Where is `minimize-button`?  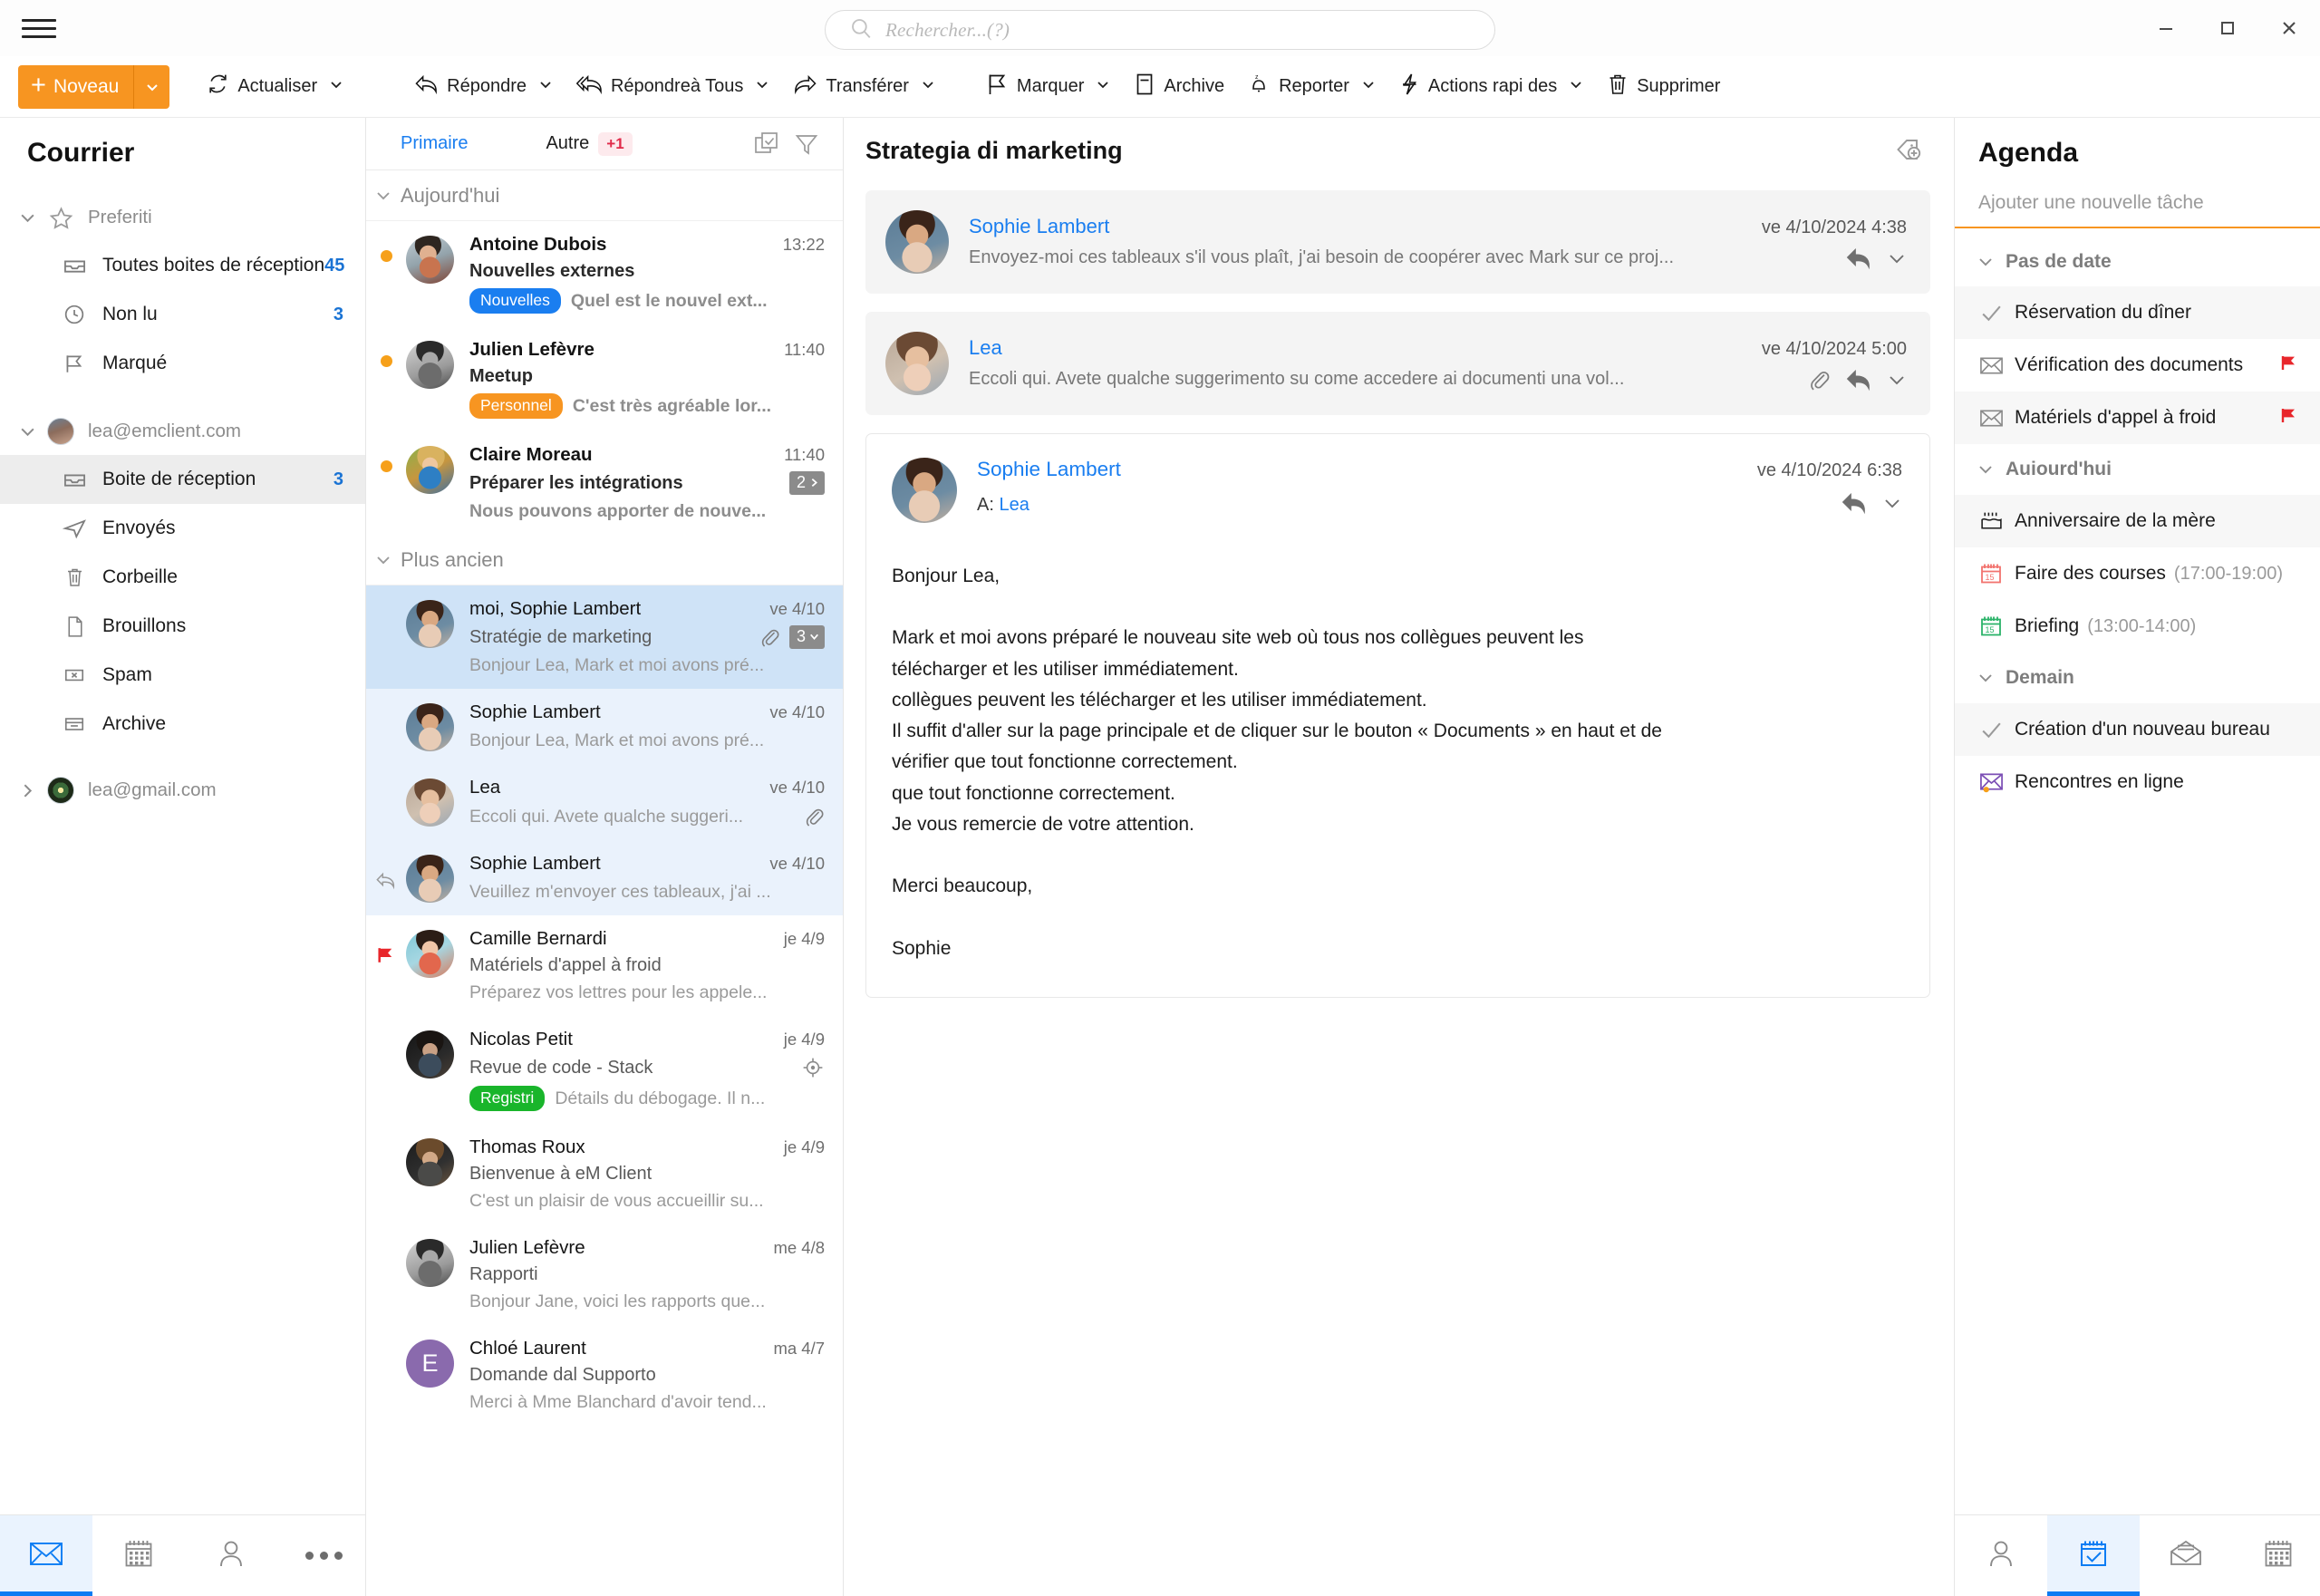
minimize-button is located at coordinates (2166, 28).